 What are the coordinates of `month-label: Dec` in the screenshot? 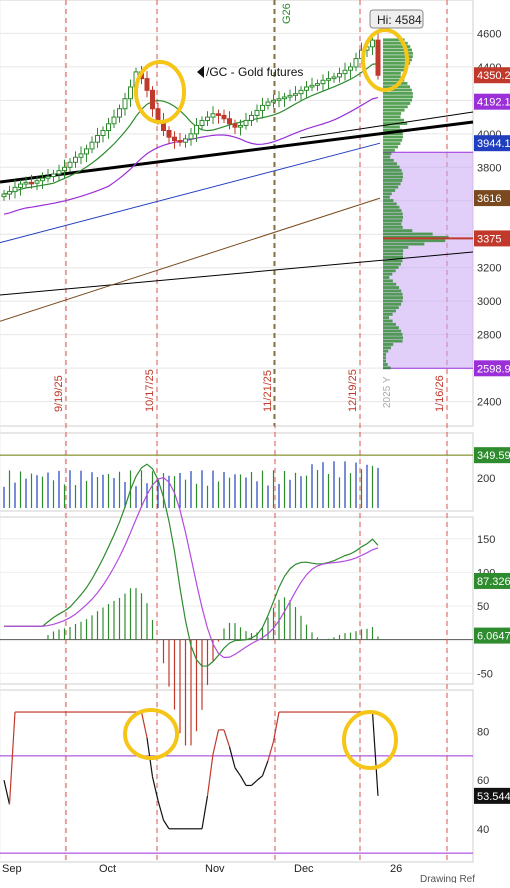 It's located at (304, 869).